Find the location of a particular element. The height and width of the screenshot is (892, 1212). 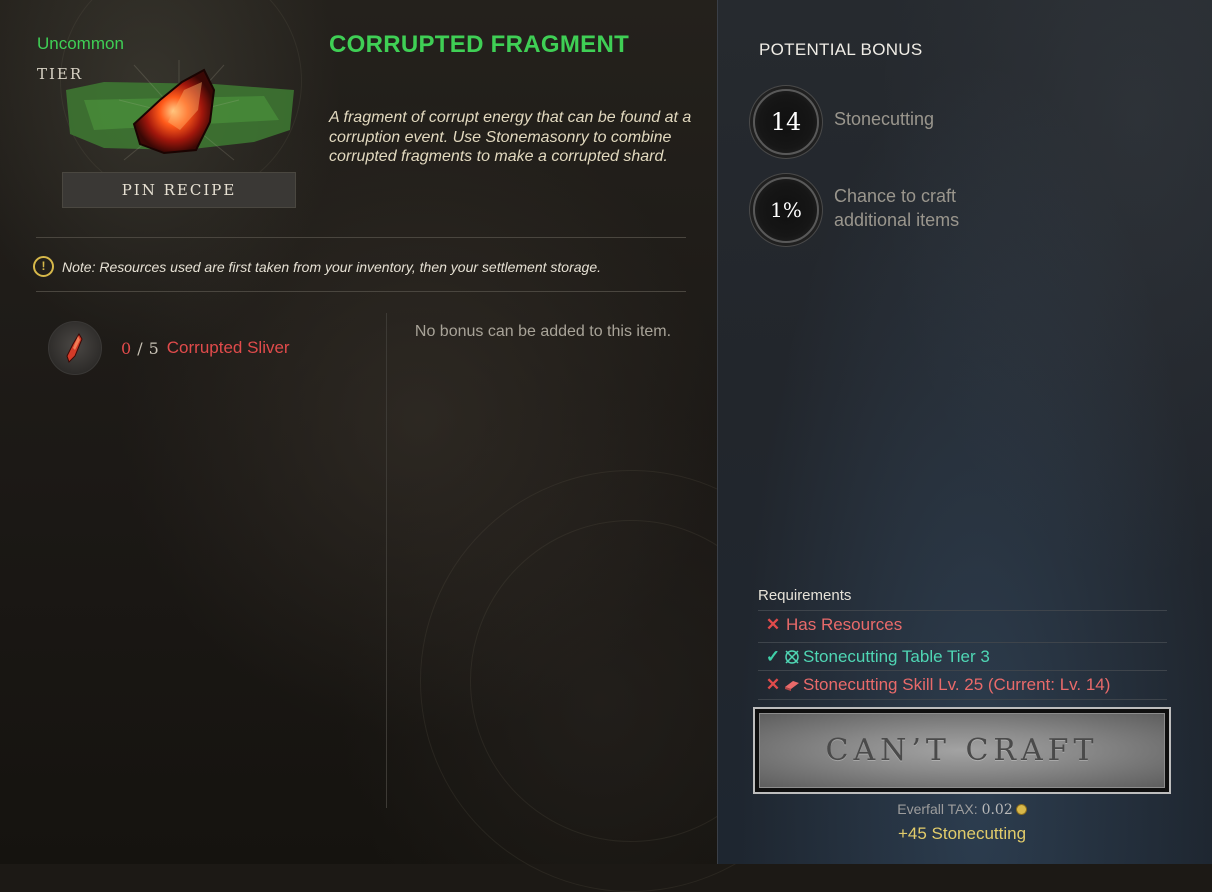

extra-items-badge: 1% is located at coordinates (786, 210).